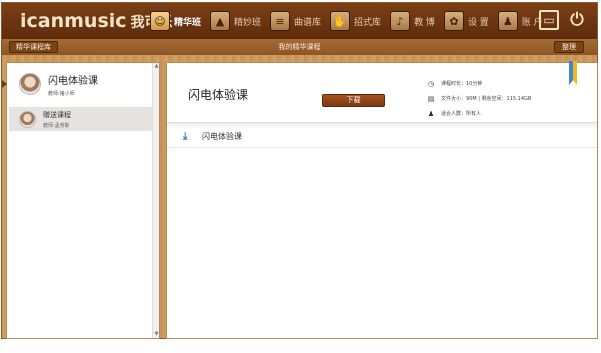  Describe the element at coordinates (80, 119) in the screenshot. I see `course-item-gift: 赠送课程 教师:孟劳斯` at that location.